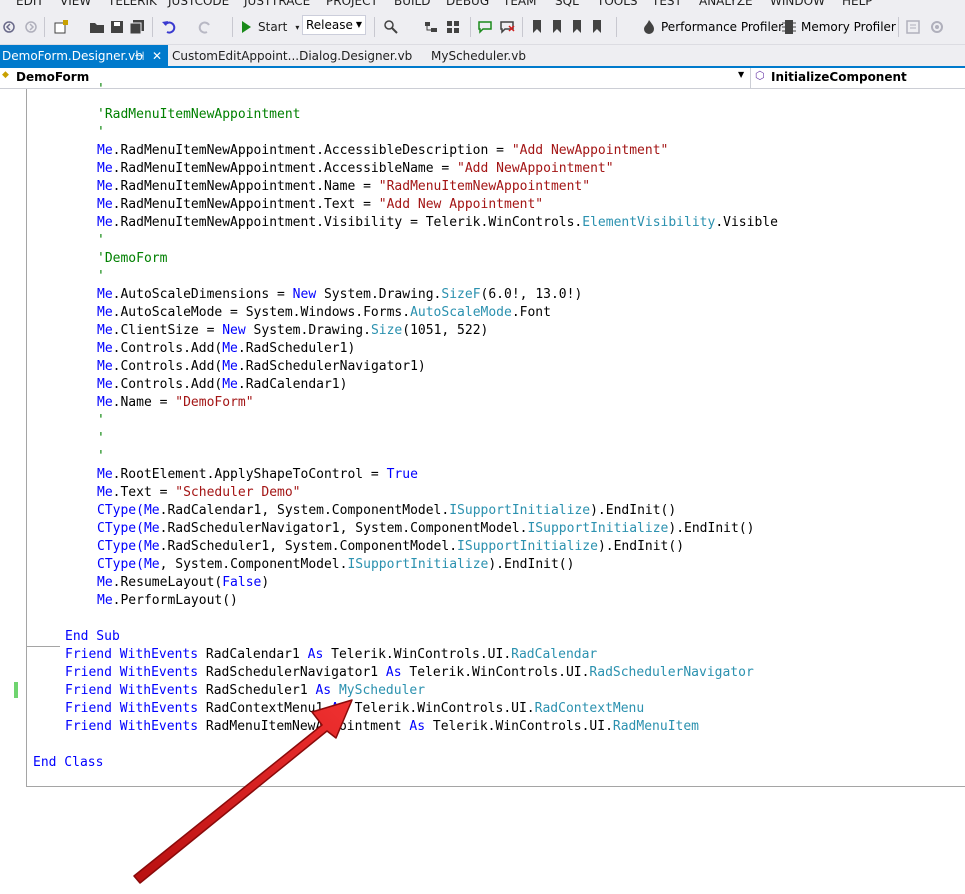 This screenshot has width=965, height=894. Describe the element at coordinates (277, 4) in the screenshot. I see `menu-justtrace: JUSTTRACE` at that location.